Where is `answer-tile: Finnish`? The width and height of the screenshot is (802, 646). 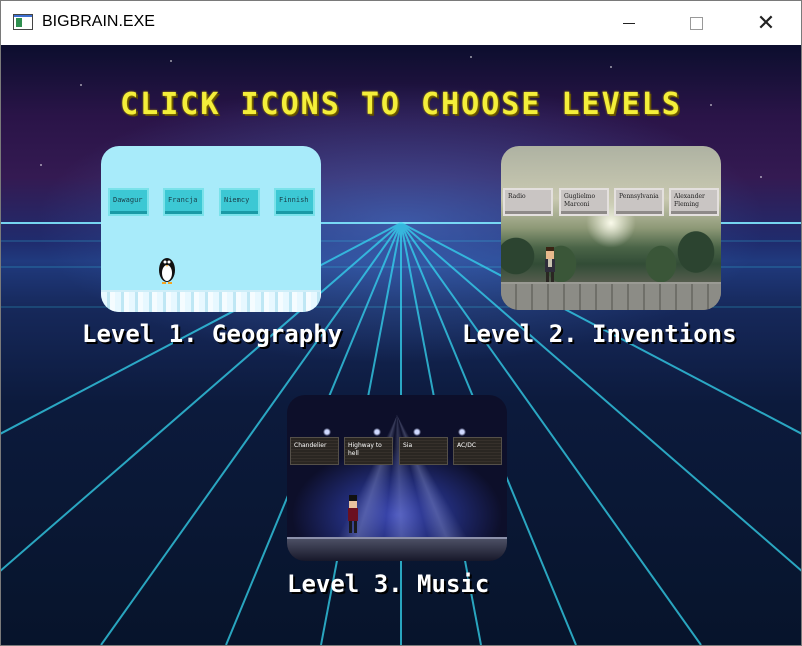 answer-tile: Finnish is located at coordinates (294, 202).